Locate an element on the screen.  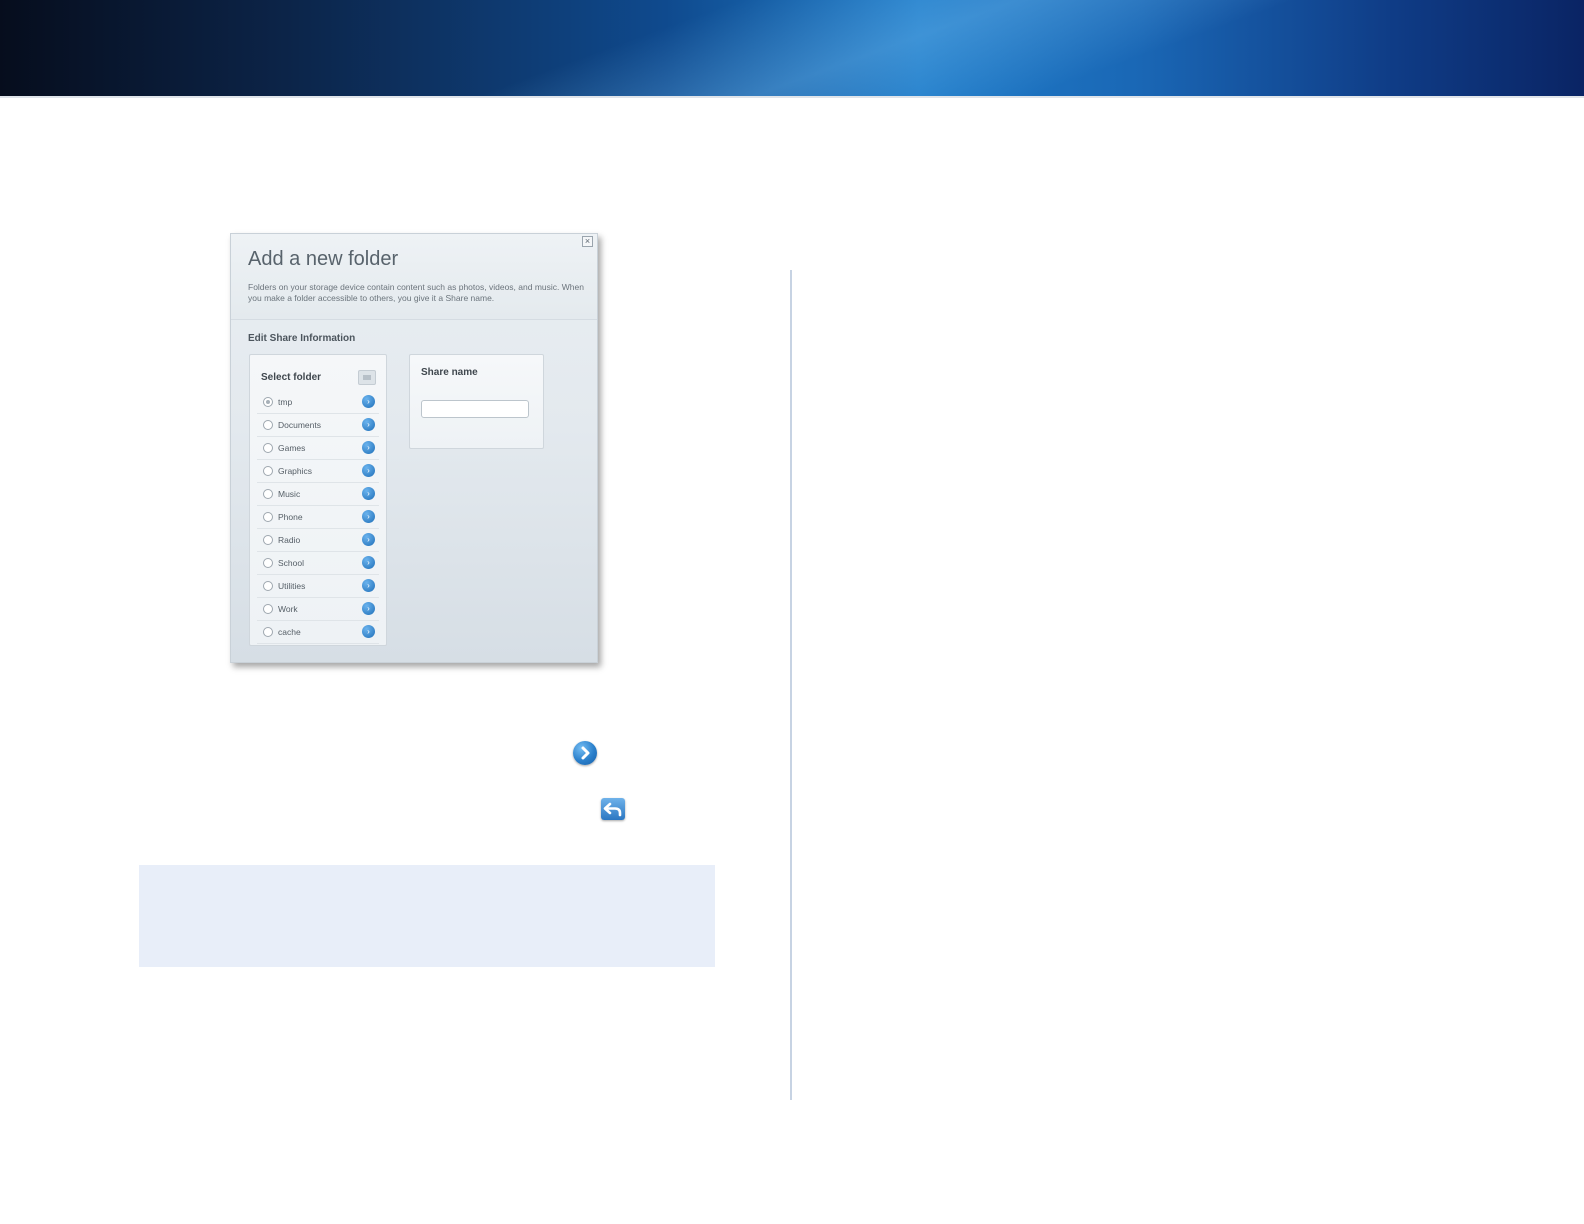
folder-row: Games › is located at coordinates (318, 448).